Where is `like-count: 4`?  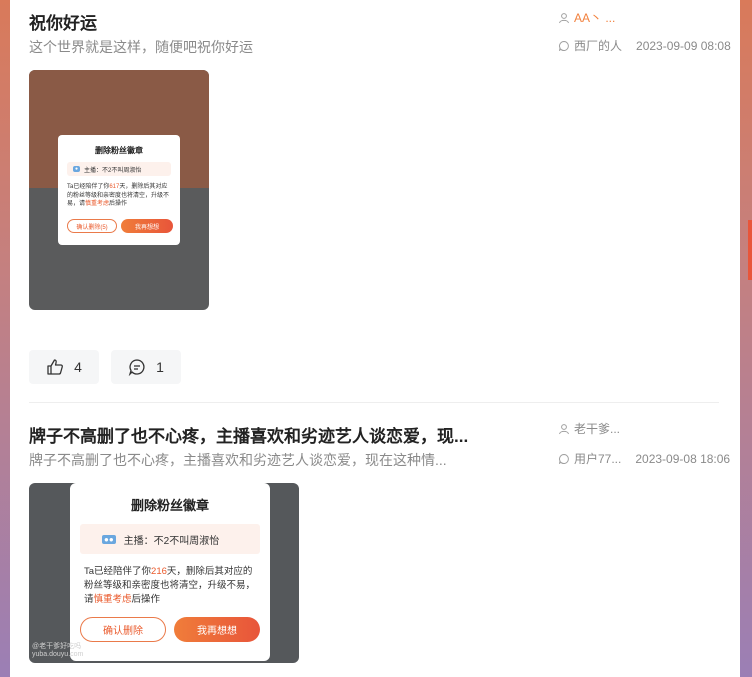
like-count: 4 is located at coordinates (78, 367).